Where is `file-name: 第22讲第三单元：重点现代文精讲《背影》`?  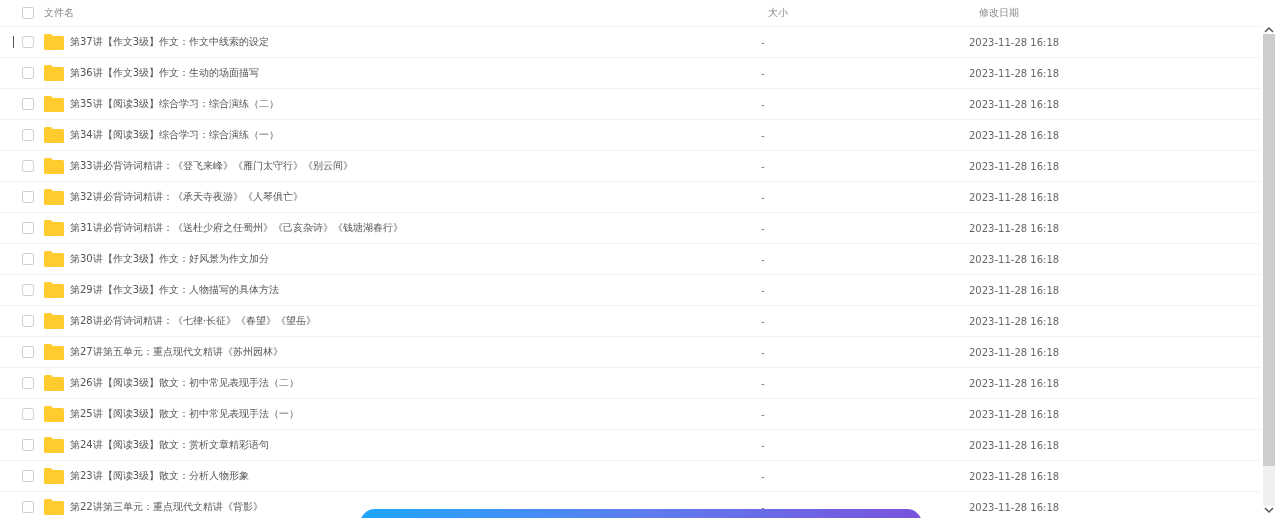 file-name: 第22讲第三单元：重点现代文精讲《背影》 is located at coordinates (166, 507).